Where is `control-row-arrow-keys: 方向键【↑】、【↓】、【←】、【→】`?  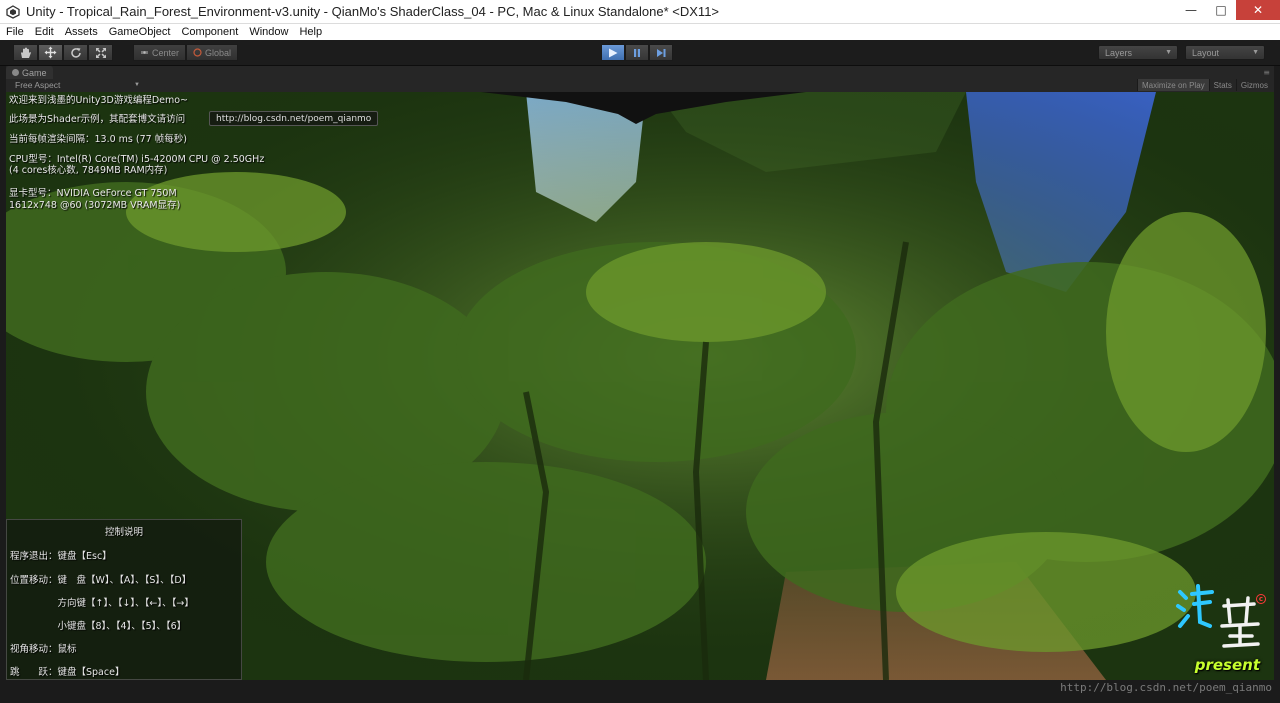
control-row-arrow-keys: 方向键【↑】、【↓】、【←】、【→】 is located at coordinates (102, 603).